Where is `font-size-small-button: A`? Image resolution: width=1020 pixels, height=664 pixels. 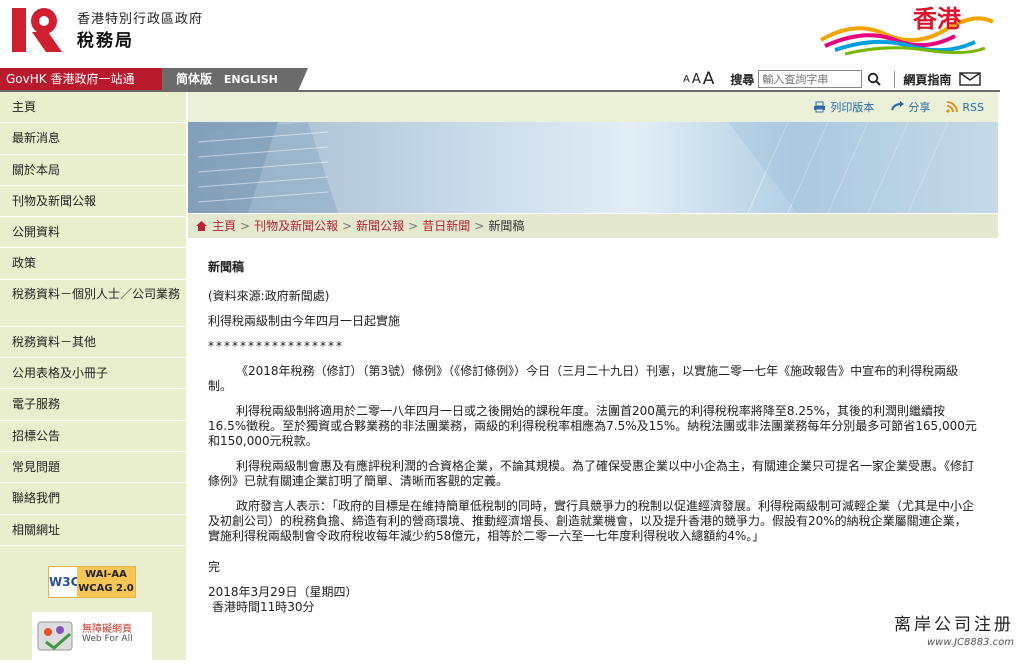 font-size-small-button: A is located at coordinates (686, 79).